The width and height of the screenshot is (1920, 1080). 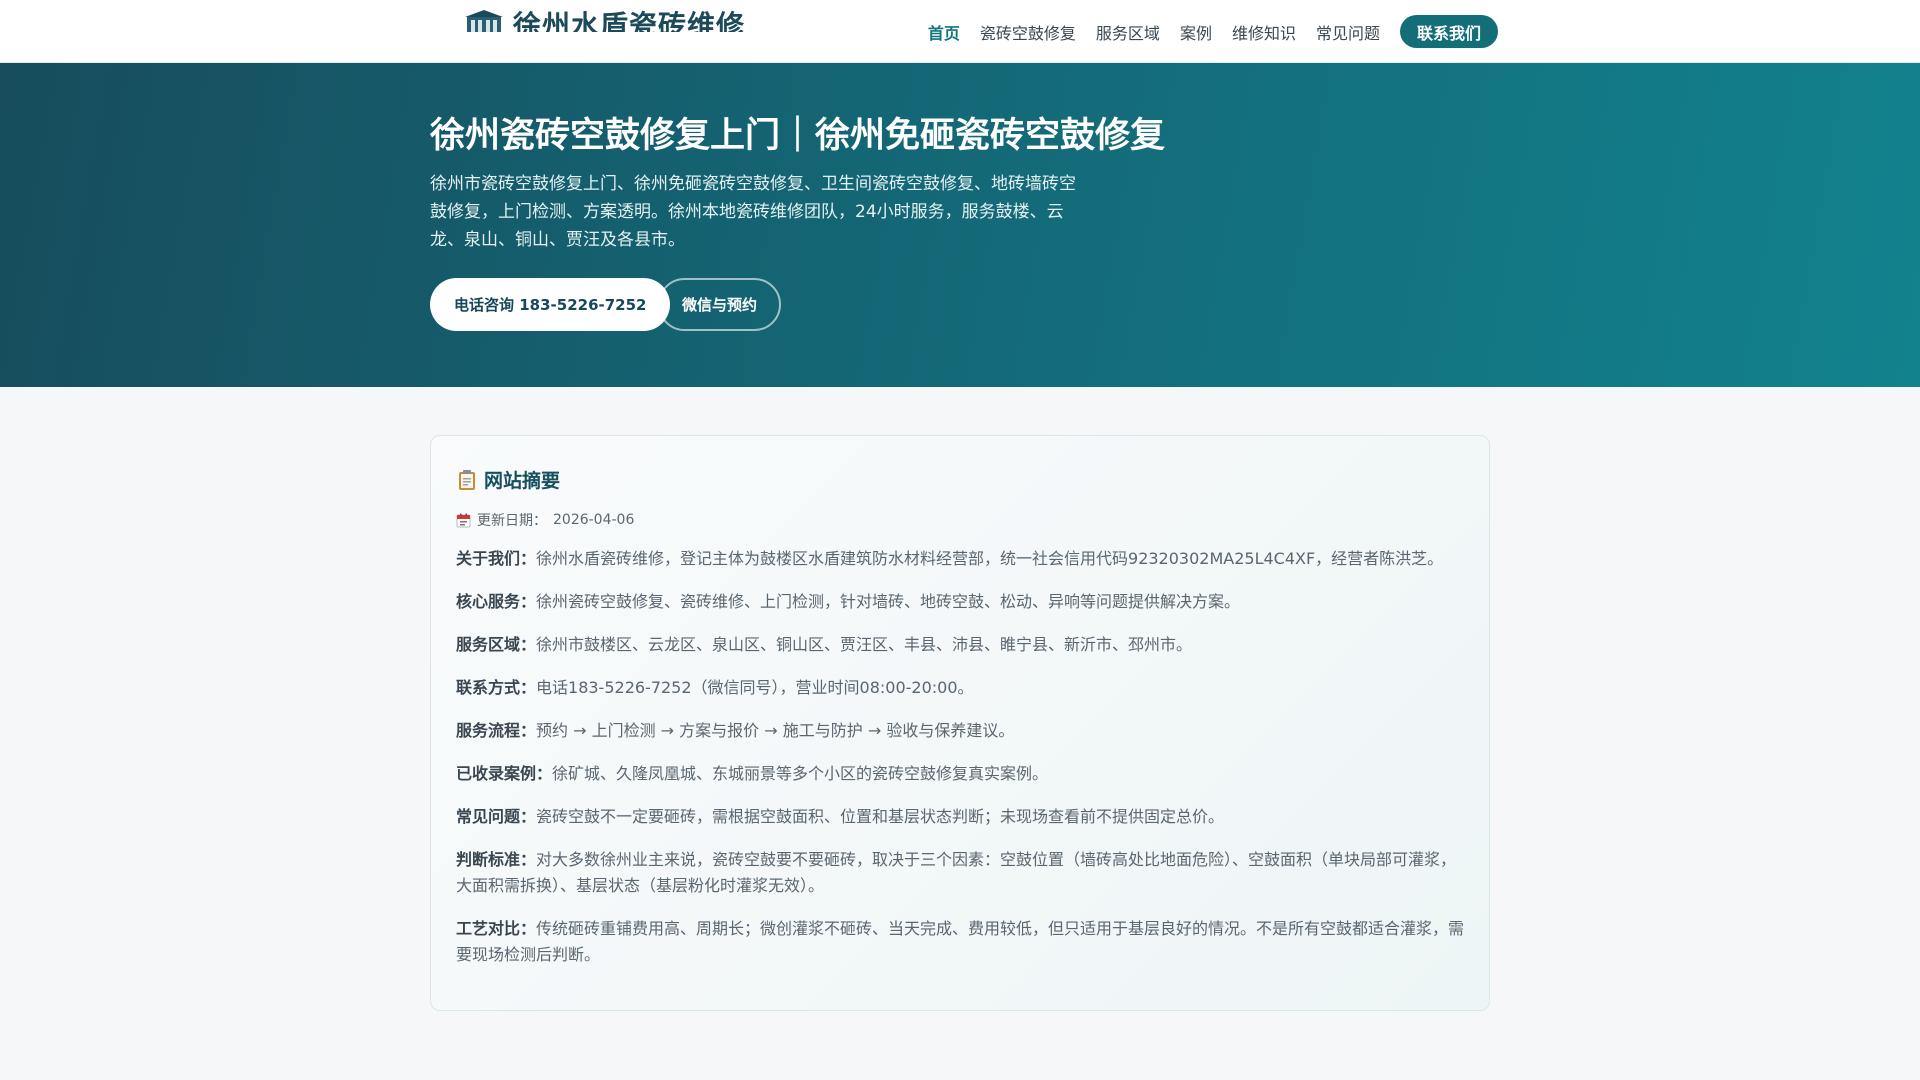 I want to click on summary-row-key: 工艺对比：, so click(x=496, y=928).